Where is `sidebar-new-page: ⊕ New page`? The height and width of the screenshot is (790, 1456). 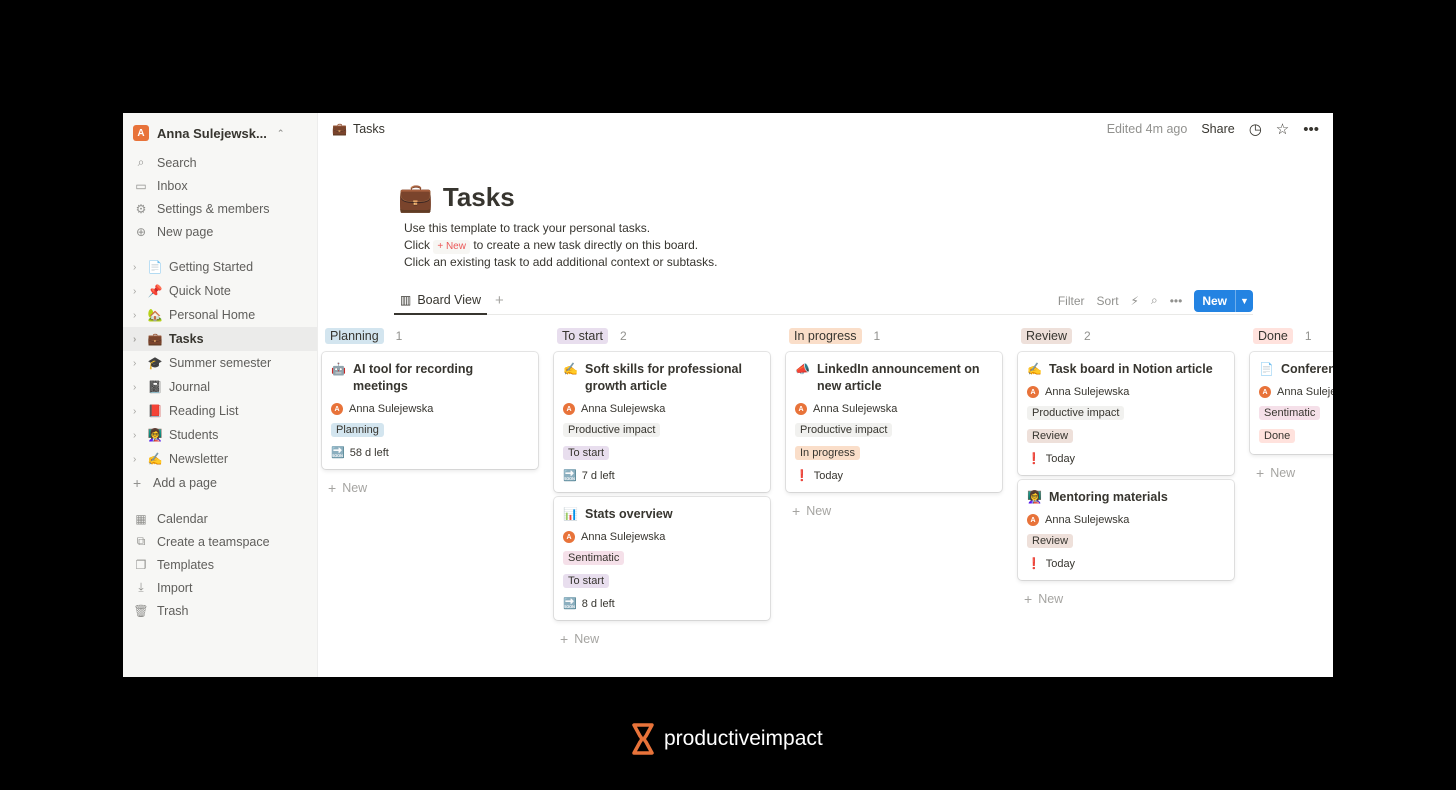 sidebar-new-page: ⊕ New page is located at coordinates (220, 231).